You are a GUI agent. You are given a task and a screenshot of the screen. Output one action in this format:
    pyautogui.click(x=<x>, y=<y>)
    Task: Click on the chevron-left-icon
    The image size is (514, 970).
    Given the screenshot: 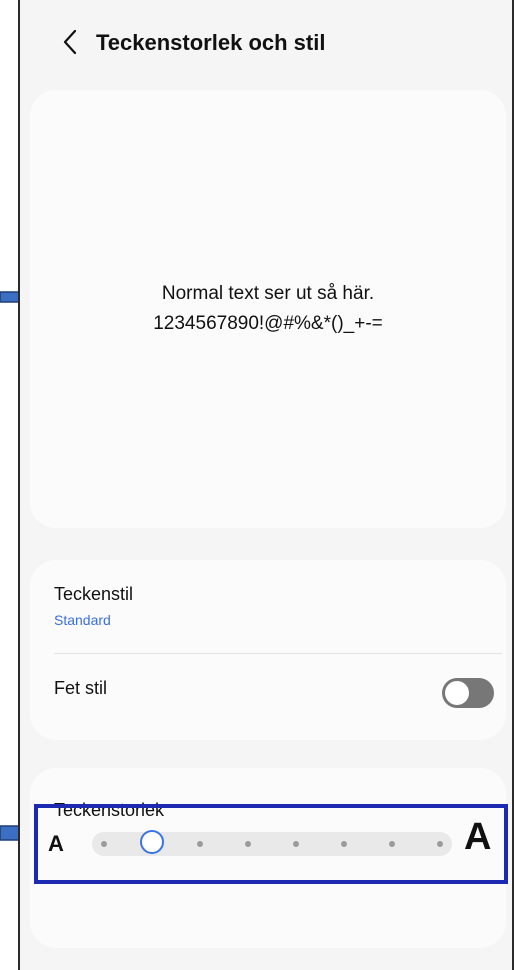 What is the action you would take?
    pyautogui.click(x=70, y=44)
    